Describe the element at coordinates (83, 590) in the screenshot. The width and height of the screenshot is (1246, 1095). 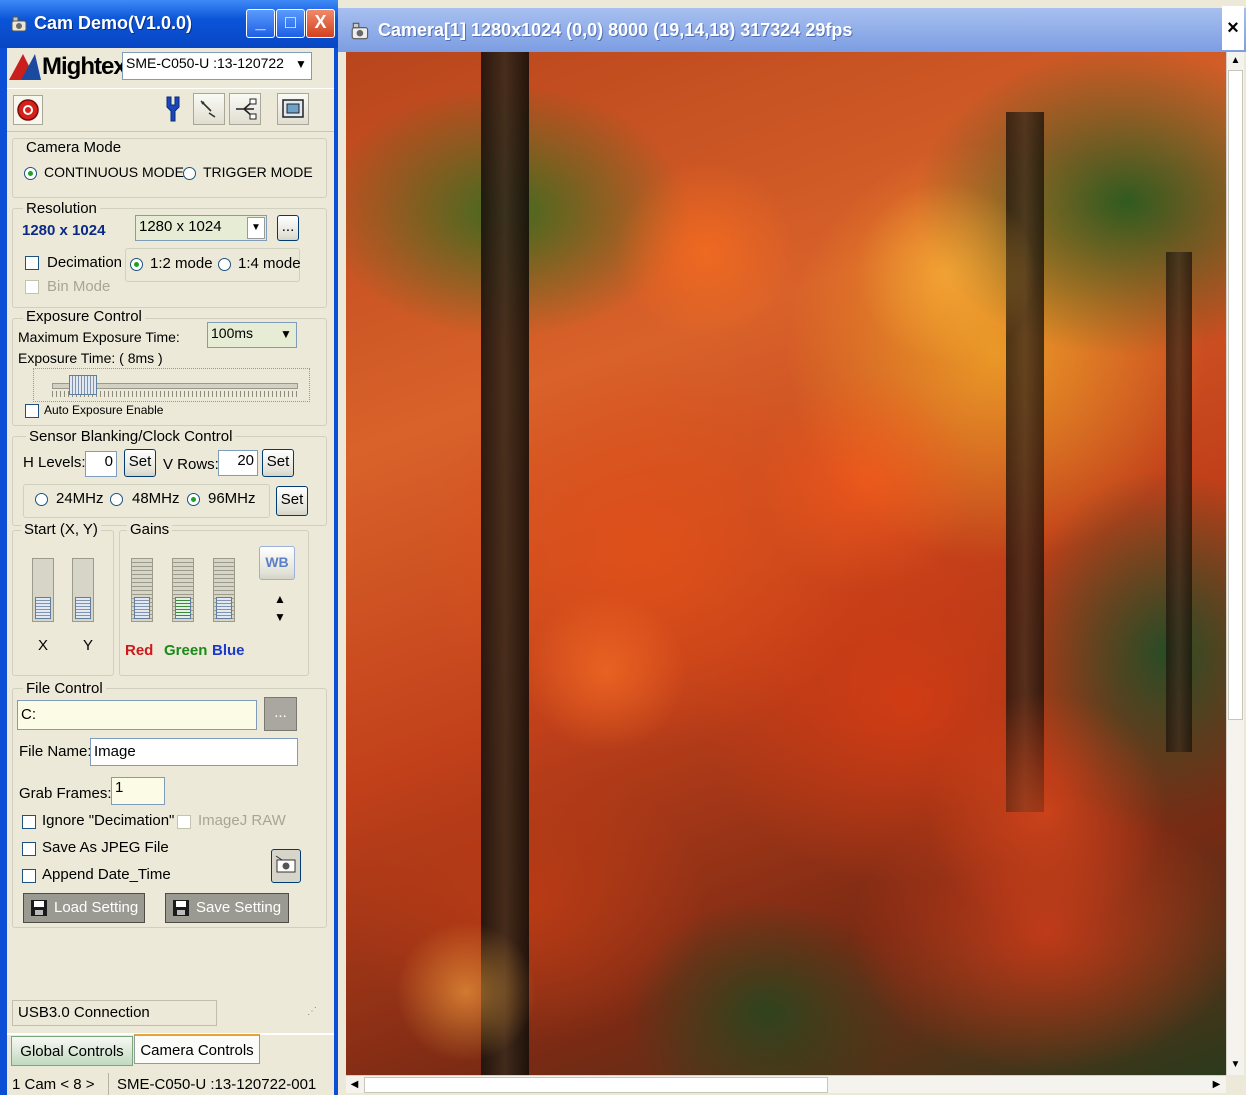
I see `start-y-slider` at that location.